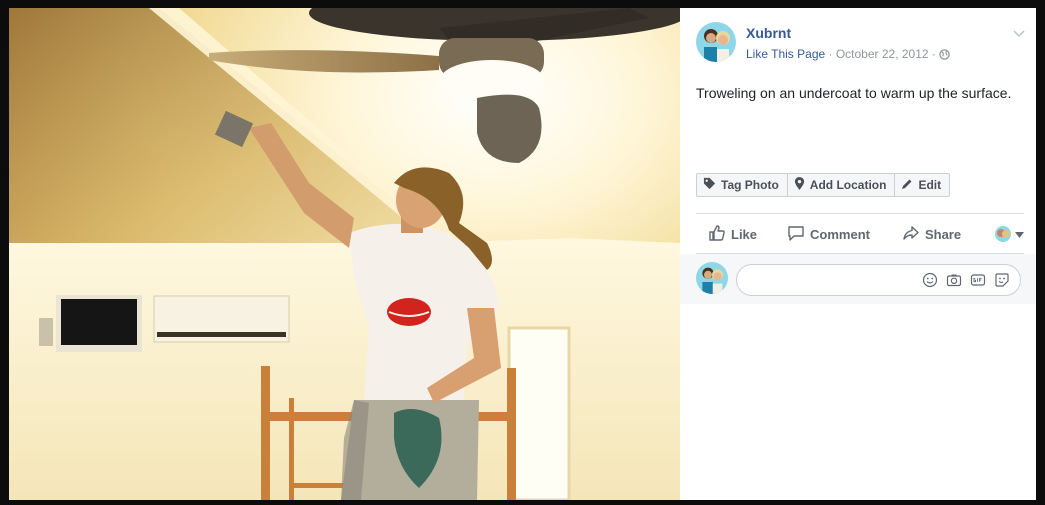 The height and width of the screenshot is (505, 1045). I want to click on share-button: Share, so click(931, 234).